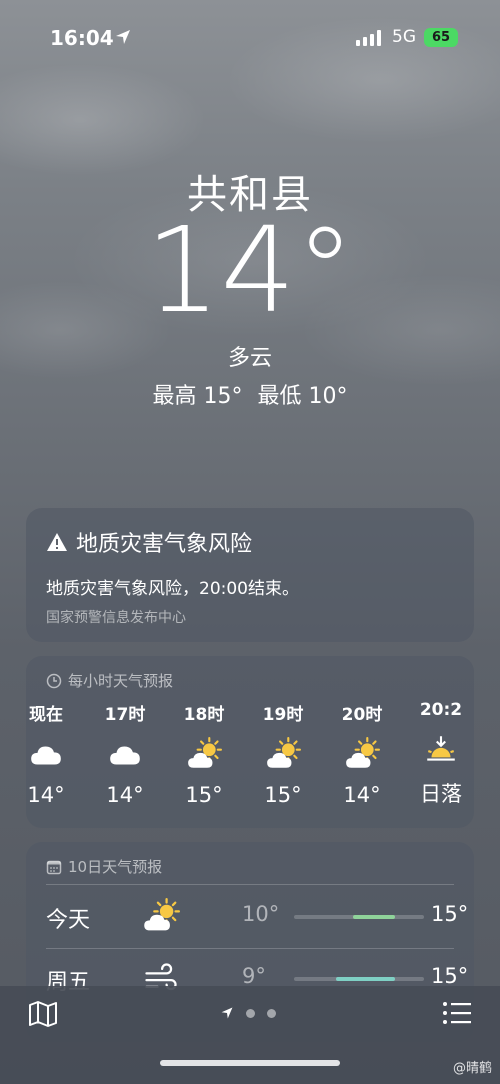  I want to click on home-indicator, so click(250, 1063).